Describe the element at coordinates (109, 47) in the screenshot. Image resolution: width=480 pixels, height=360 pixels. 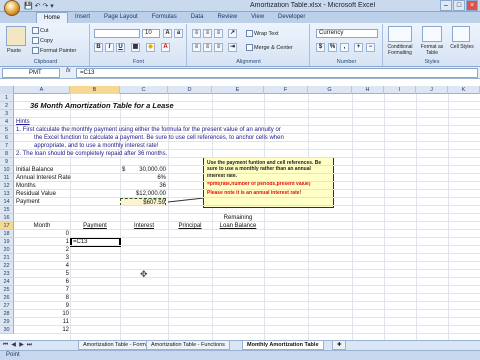
I see `italic-icon: I` at that location.